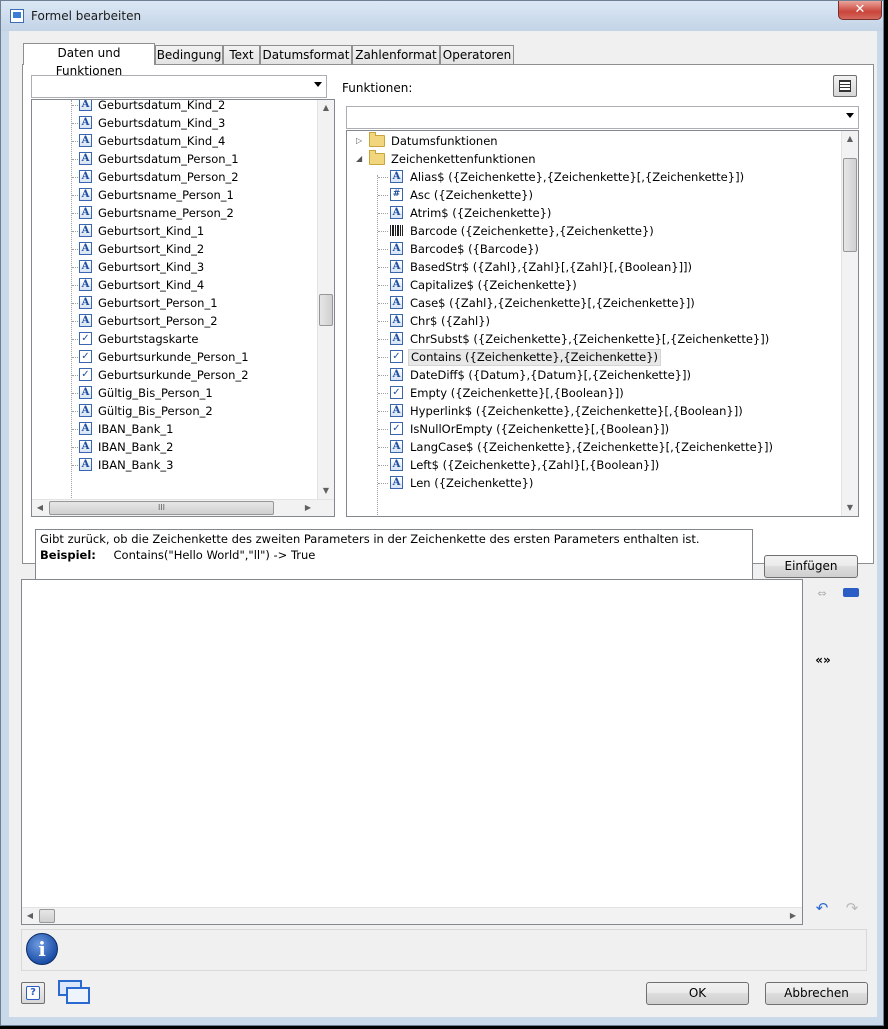 This screenshot has width=888, height=1029. What do you see at coordinates (166, 213) in the screenshot?
I see `variable-item-label: Geburtsname_Person_2` at bounding box center [166, 213].